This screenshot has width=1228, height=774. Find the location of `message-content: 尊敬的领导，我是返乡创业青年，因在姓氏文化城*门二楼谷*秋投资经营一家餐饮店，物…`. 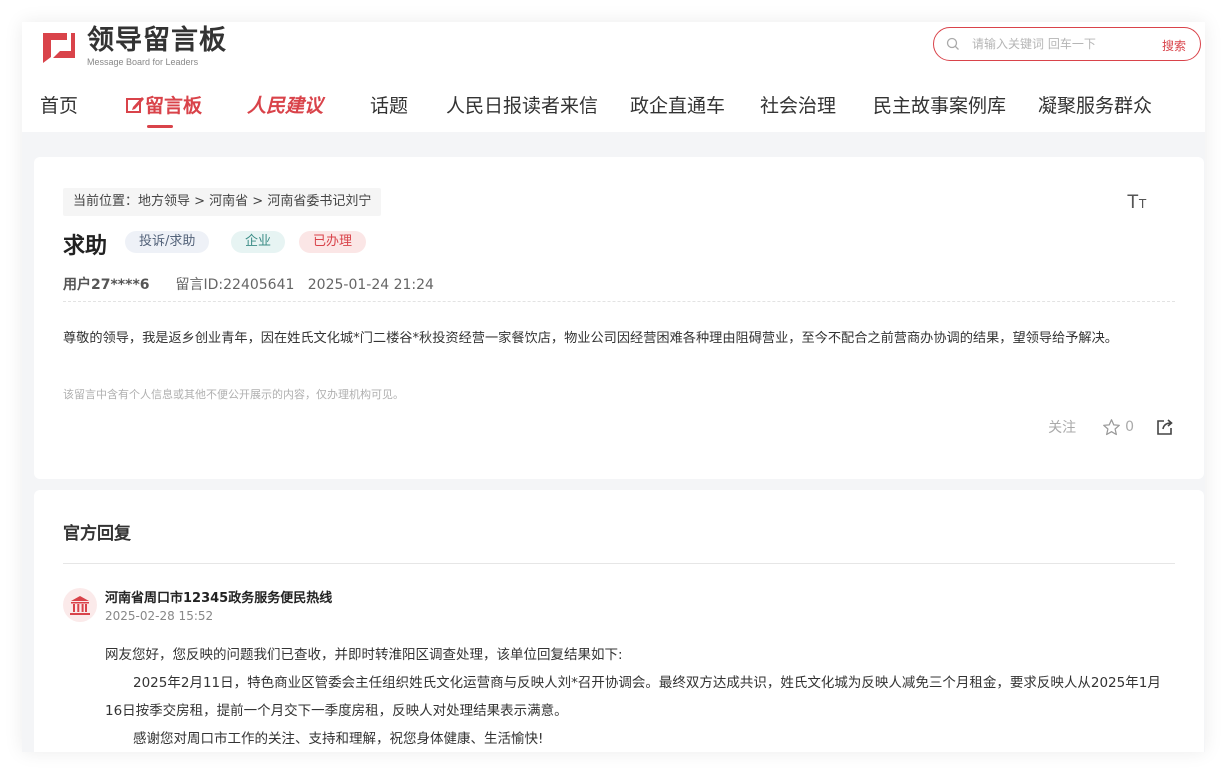

message-content: 尊敬的领导，我是返乡创业青年，因在姓氏文化城*门二楼谷*秋投资经营一家餐饮店，物… is located at coordinates (590, 338).